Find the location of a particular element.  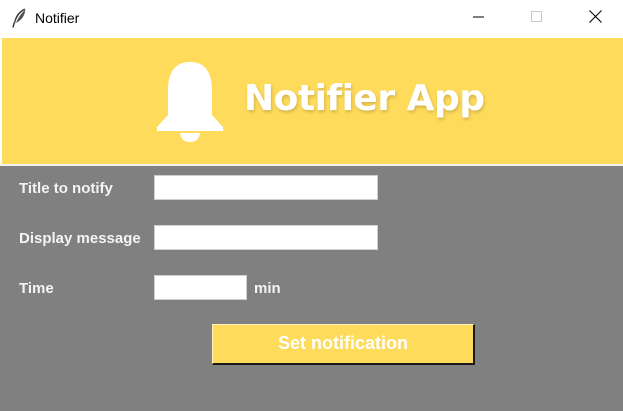

close-button is located at coordinates (594, 18).